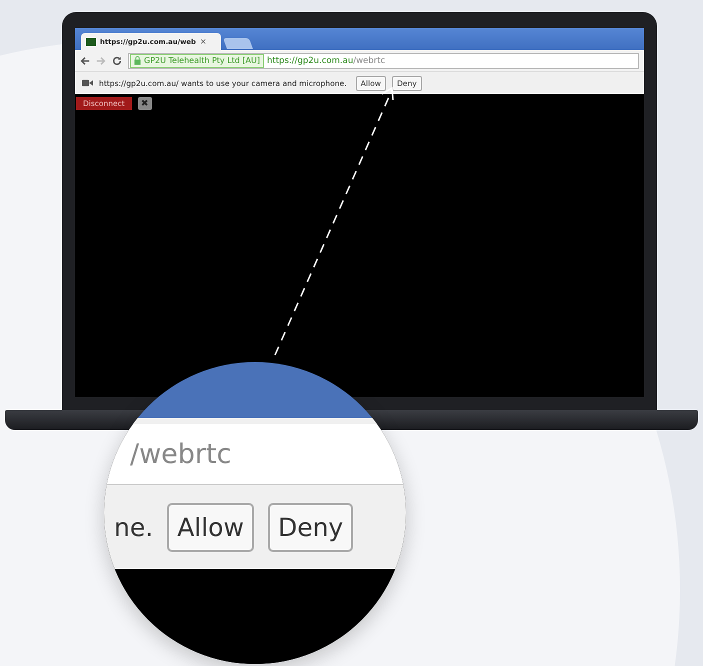 This screenshot has width=703, height=666. I want to click on lock-icon, so click(137, 60).